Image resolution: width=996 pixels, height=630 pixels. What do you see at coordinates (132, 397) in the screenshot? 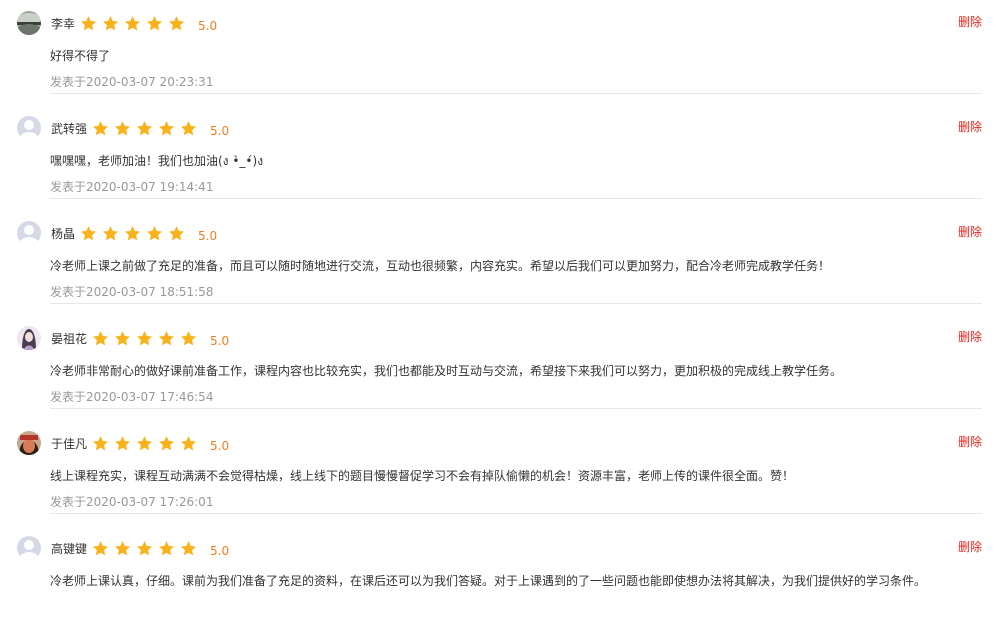
I see `review-time: 发表于2020-03-07 17:46:54` at bounding box center [132, 397].